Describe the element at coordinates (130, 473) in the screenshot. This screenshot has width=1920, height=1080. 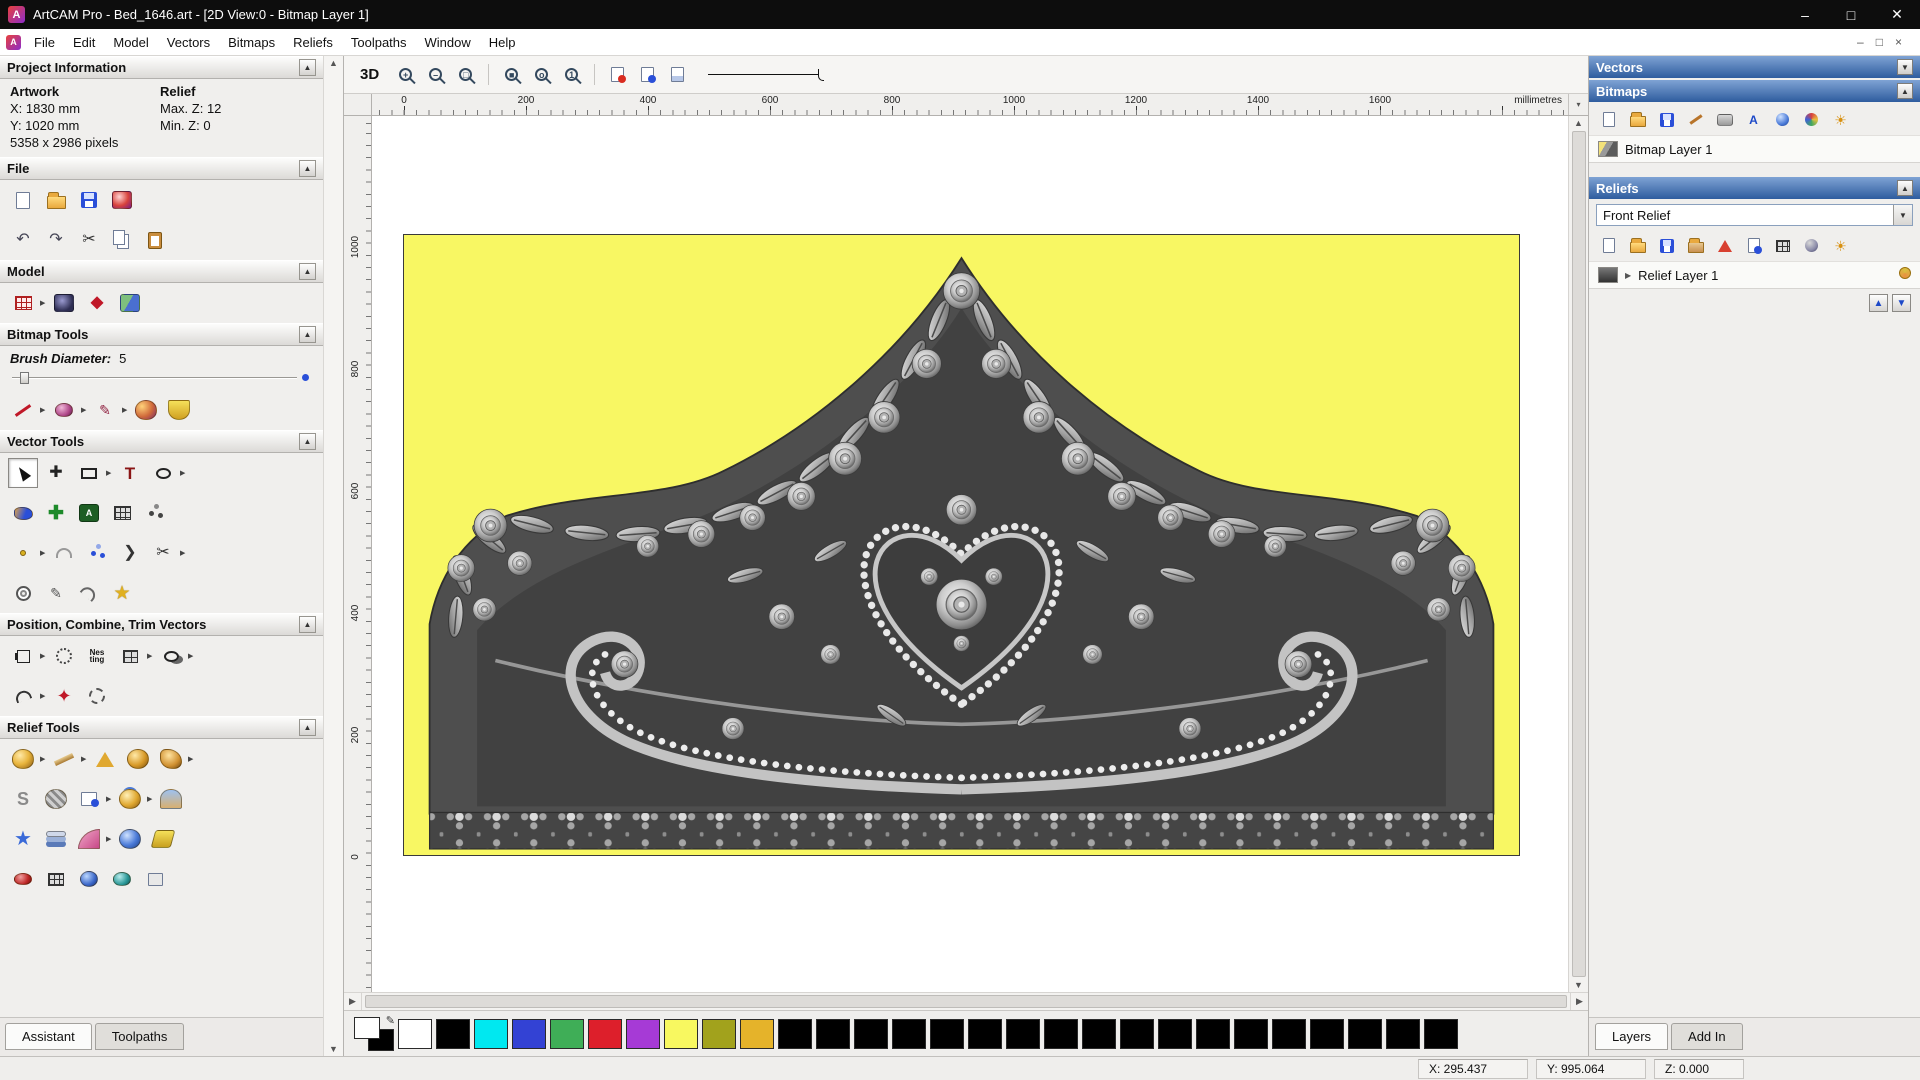
I see `create-text-icon: T` at that location.